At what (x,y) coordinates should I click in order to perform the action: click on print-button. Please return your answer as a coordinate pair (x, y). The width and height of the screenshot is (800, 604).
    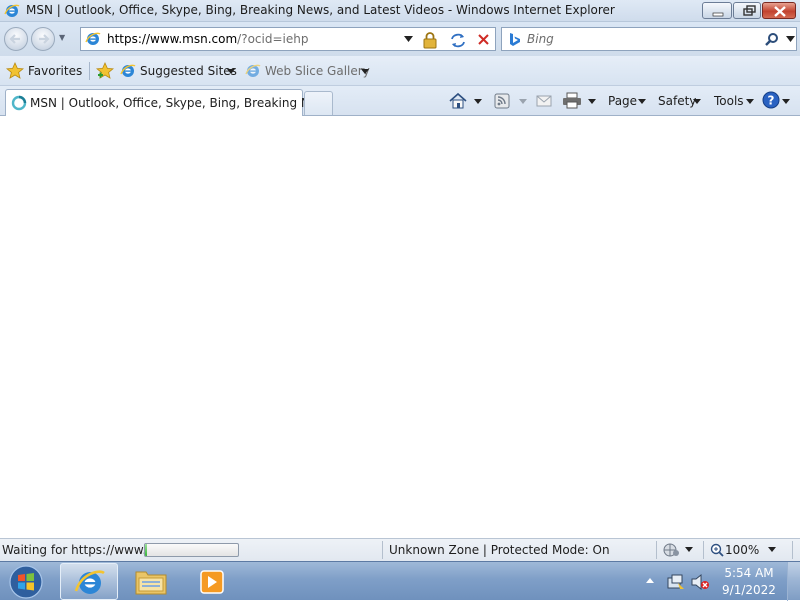
    Looking at the image, I should click on (572, 101).